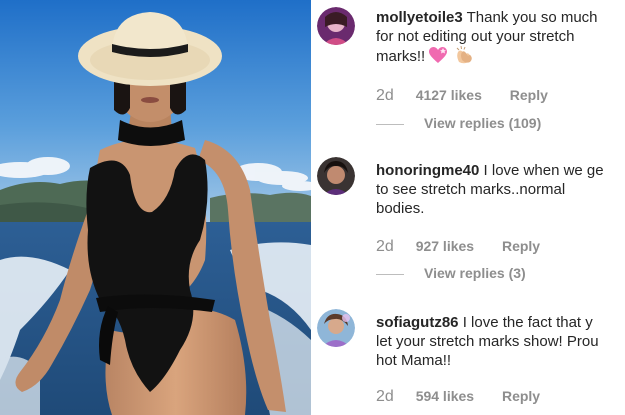 The height and width of the screenshot is (415, 625). I want to click on comment-line-3: hot Mama!!, so click(414, 360).